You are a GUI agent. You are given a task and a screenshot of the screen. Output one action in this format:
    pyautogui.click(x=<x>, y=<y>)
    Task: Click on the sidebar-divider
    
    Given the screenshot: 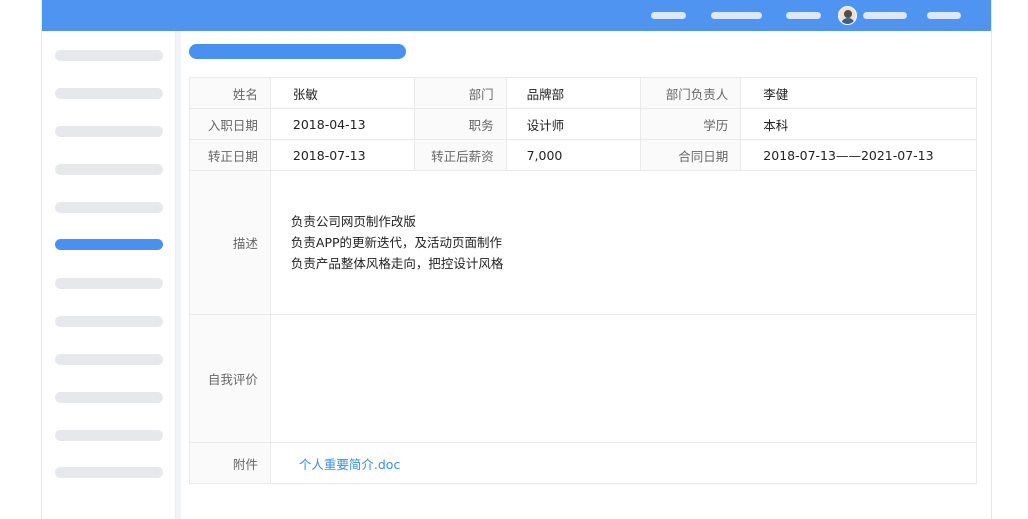 What is the action you would take?
    pyautogui.click(x=178, y=275)
    